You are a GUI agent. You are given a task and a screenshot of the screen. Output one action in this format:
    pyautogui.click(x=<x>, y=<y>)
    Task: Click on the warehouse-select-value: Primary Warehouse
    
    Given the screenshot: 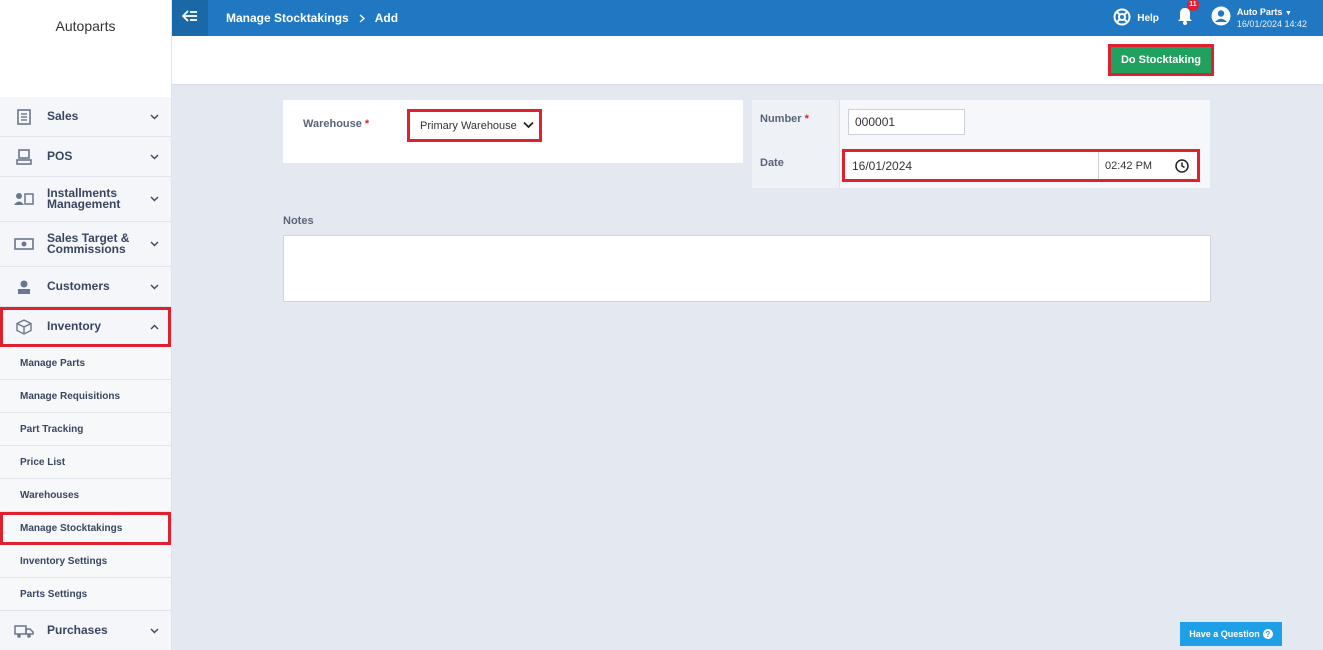 What is the action you would take?
    pyautogui.click(x=468, y=125)
    